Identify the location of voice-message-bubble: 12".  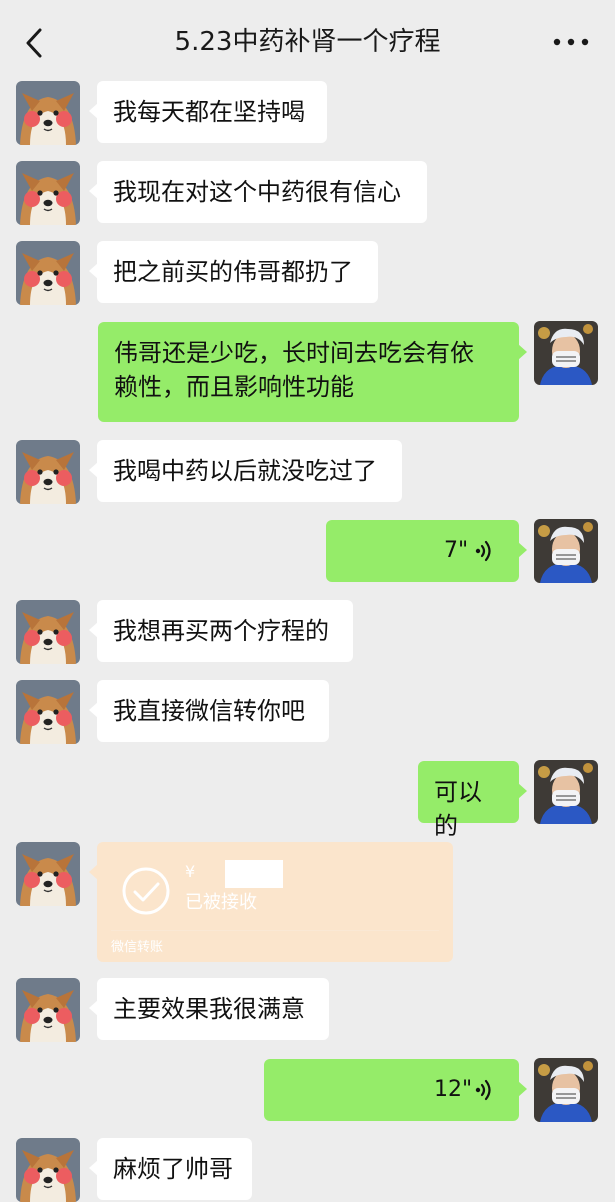
(395, 1090).